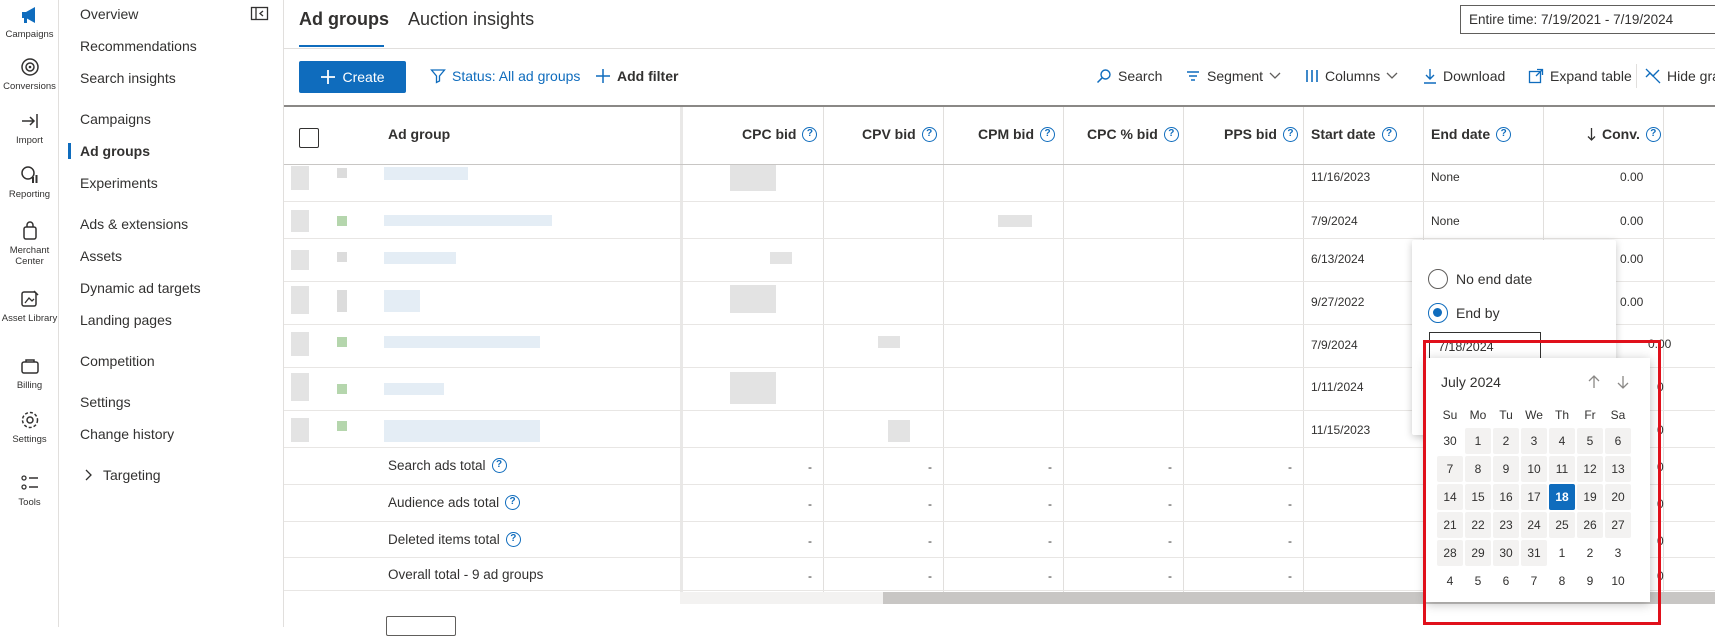 This screenshot has width=1715, height=636. Describe the element at coordinates (29, 182) in the screenshot. I see `rail-reporting: Reporting` at that location.